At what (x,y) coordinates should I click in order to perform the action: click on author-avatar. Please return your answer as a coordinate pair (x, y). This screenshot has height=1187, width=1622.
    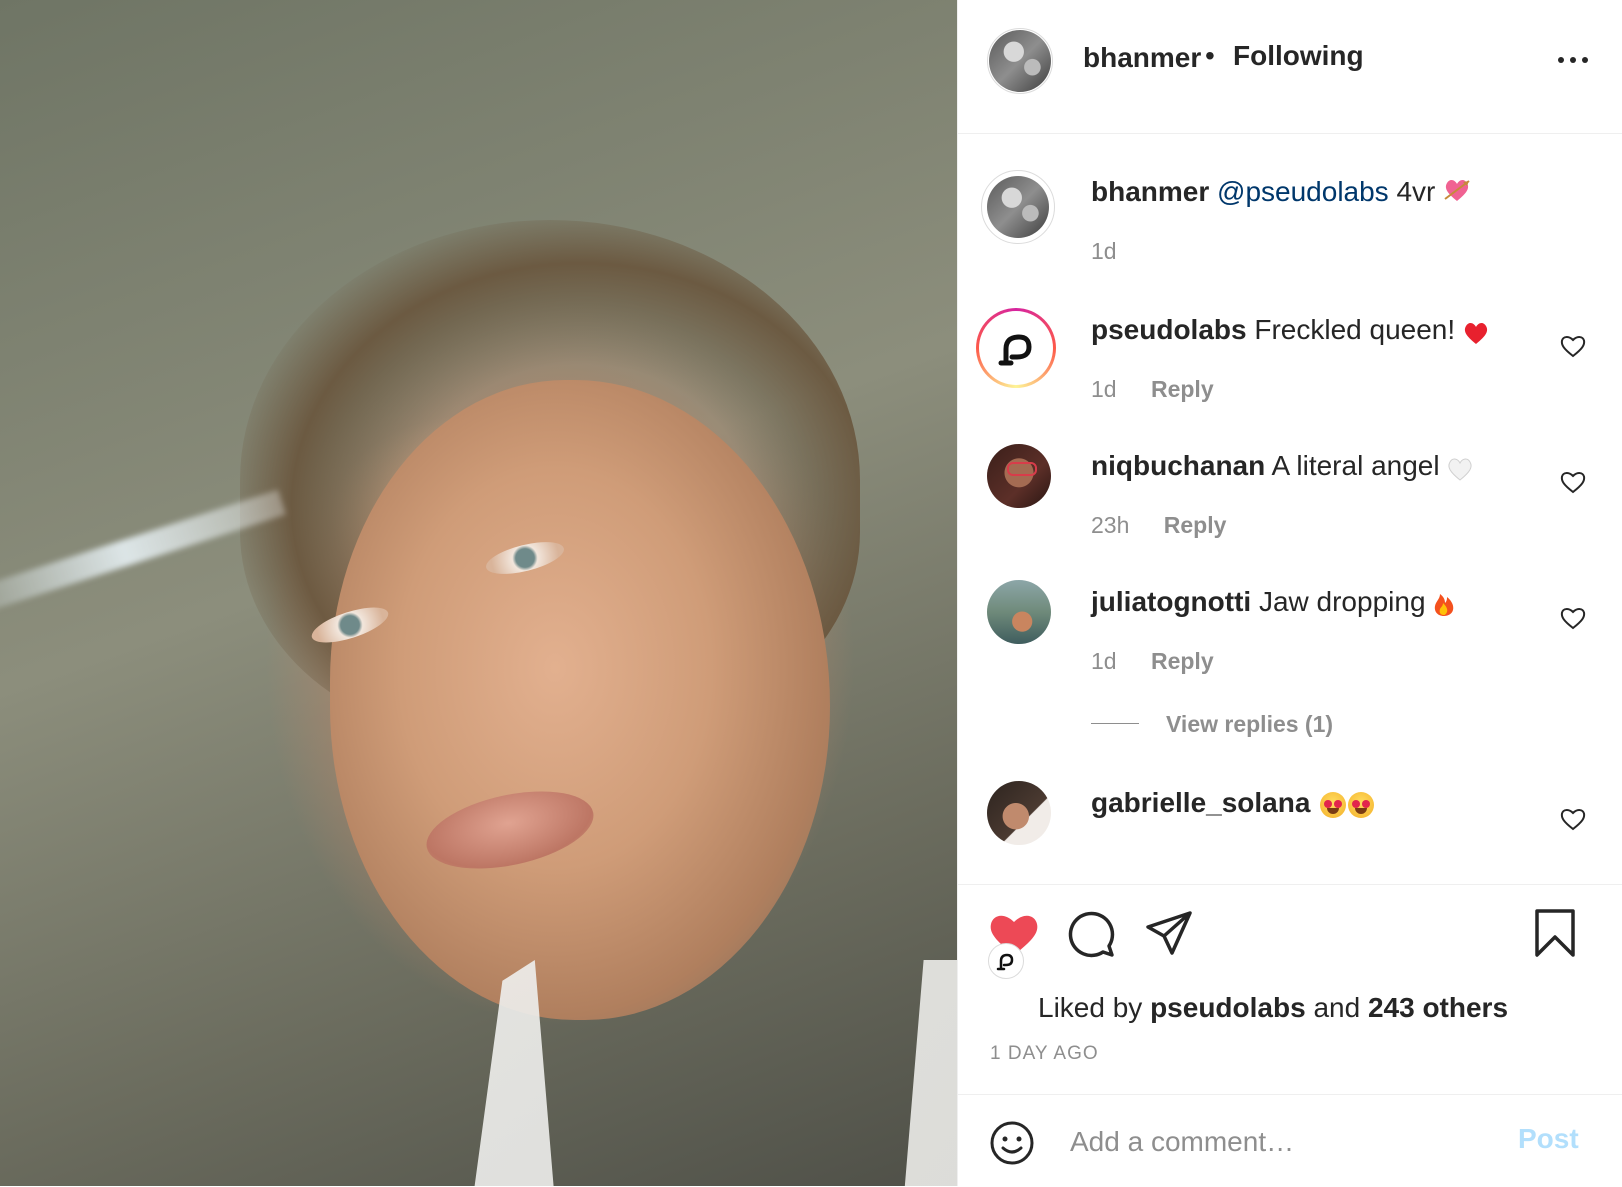
    Looking at the image, I should click on (1020, 61).